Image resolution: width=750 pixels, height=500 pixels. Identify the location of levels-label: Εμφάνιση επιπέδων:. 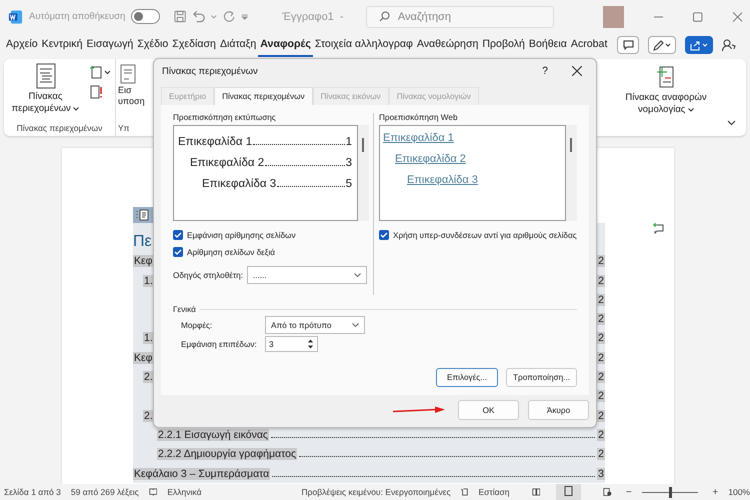
(219, 344).